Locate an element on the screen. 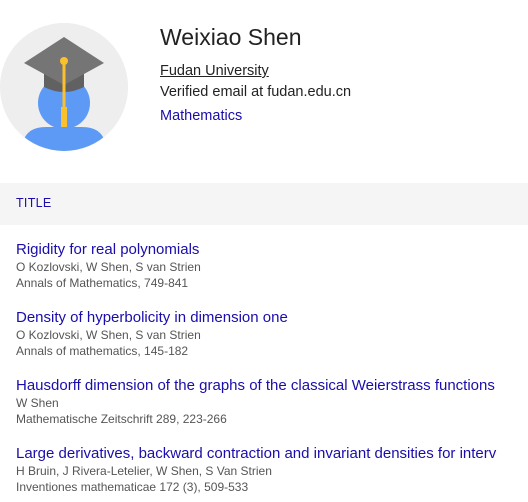 This screenshot has width=528, height=502. profile-avatar is located at coordinates (64, 87).